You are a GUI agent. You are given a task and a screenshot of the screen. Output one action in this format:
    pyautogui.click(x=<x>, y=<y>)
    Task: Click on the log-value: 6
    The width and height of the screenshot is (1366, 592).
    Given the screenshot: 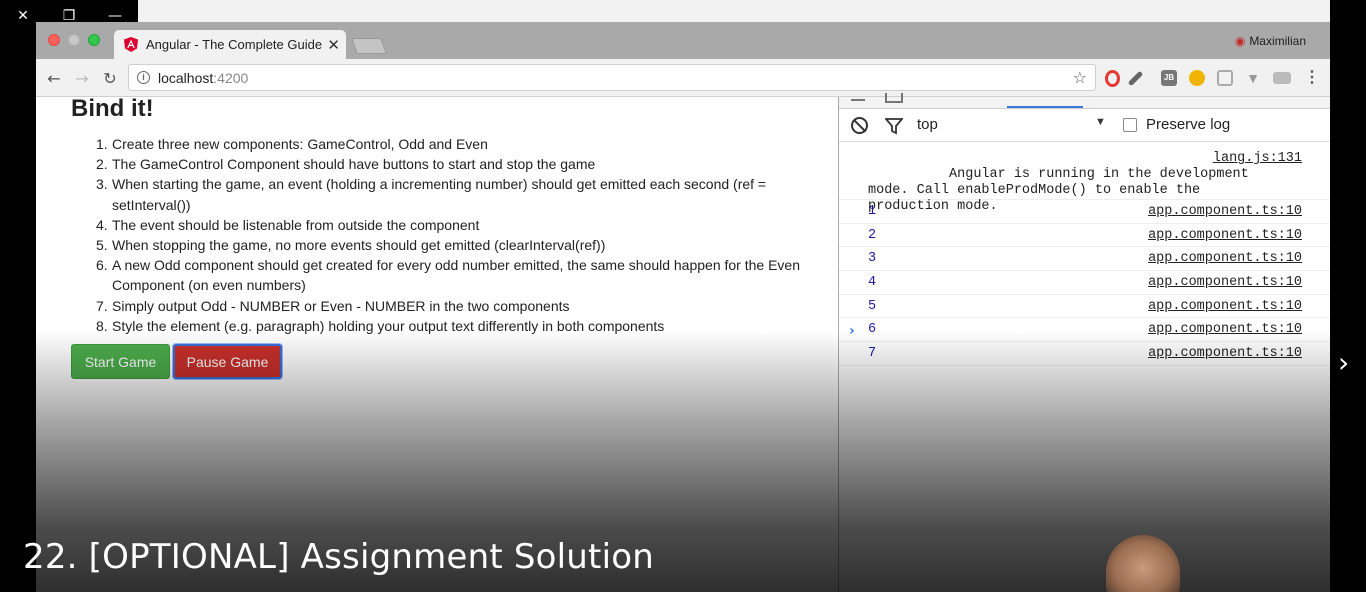 What is the action you would take?
    pyautogui.click(x=872, y=330)
    